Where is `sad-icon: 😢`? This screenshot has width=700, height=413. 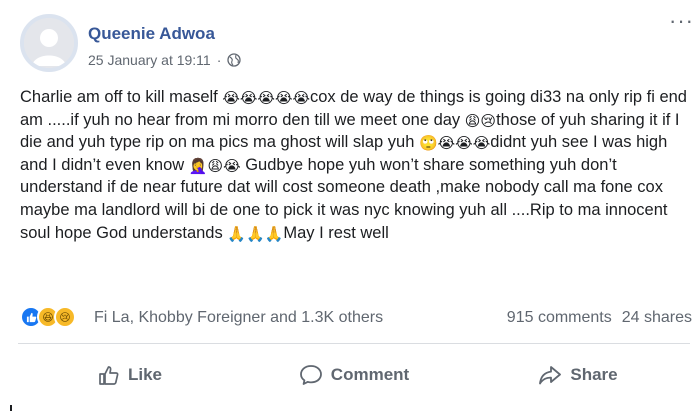 sad-icon: 😢 is located at coordinates (65, 317).